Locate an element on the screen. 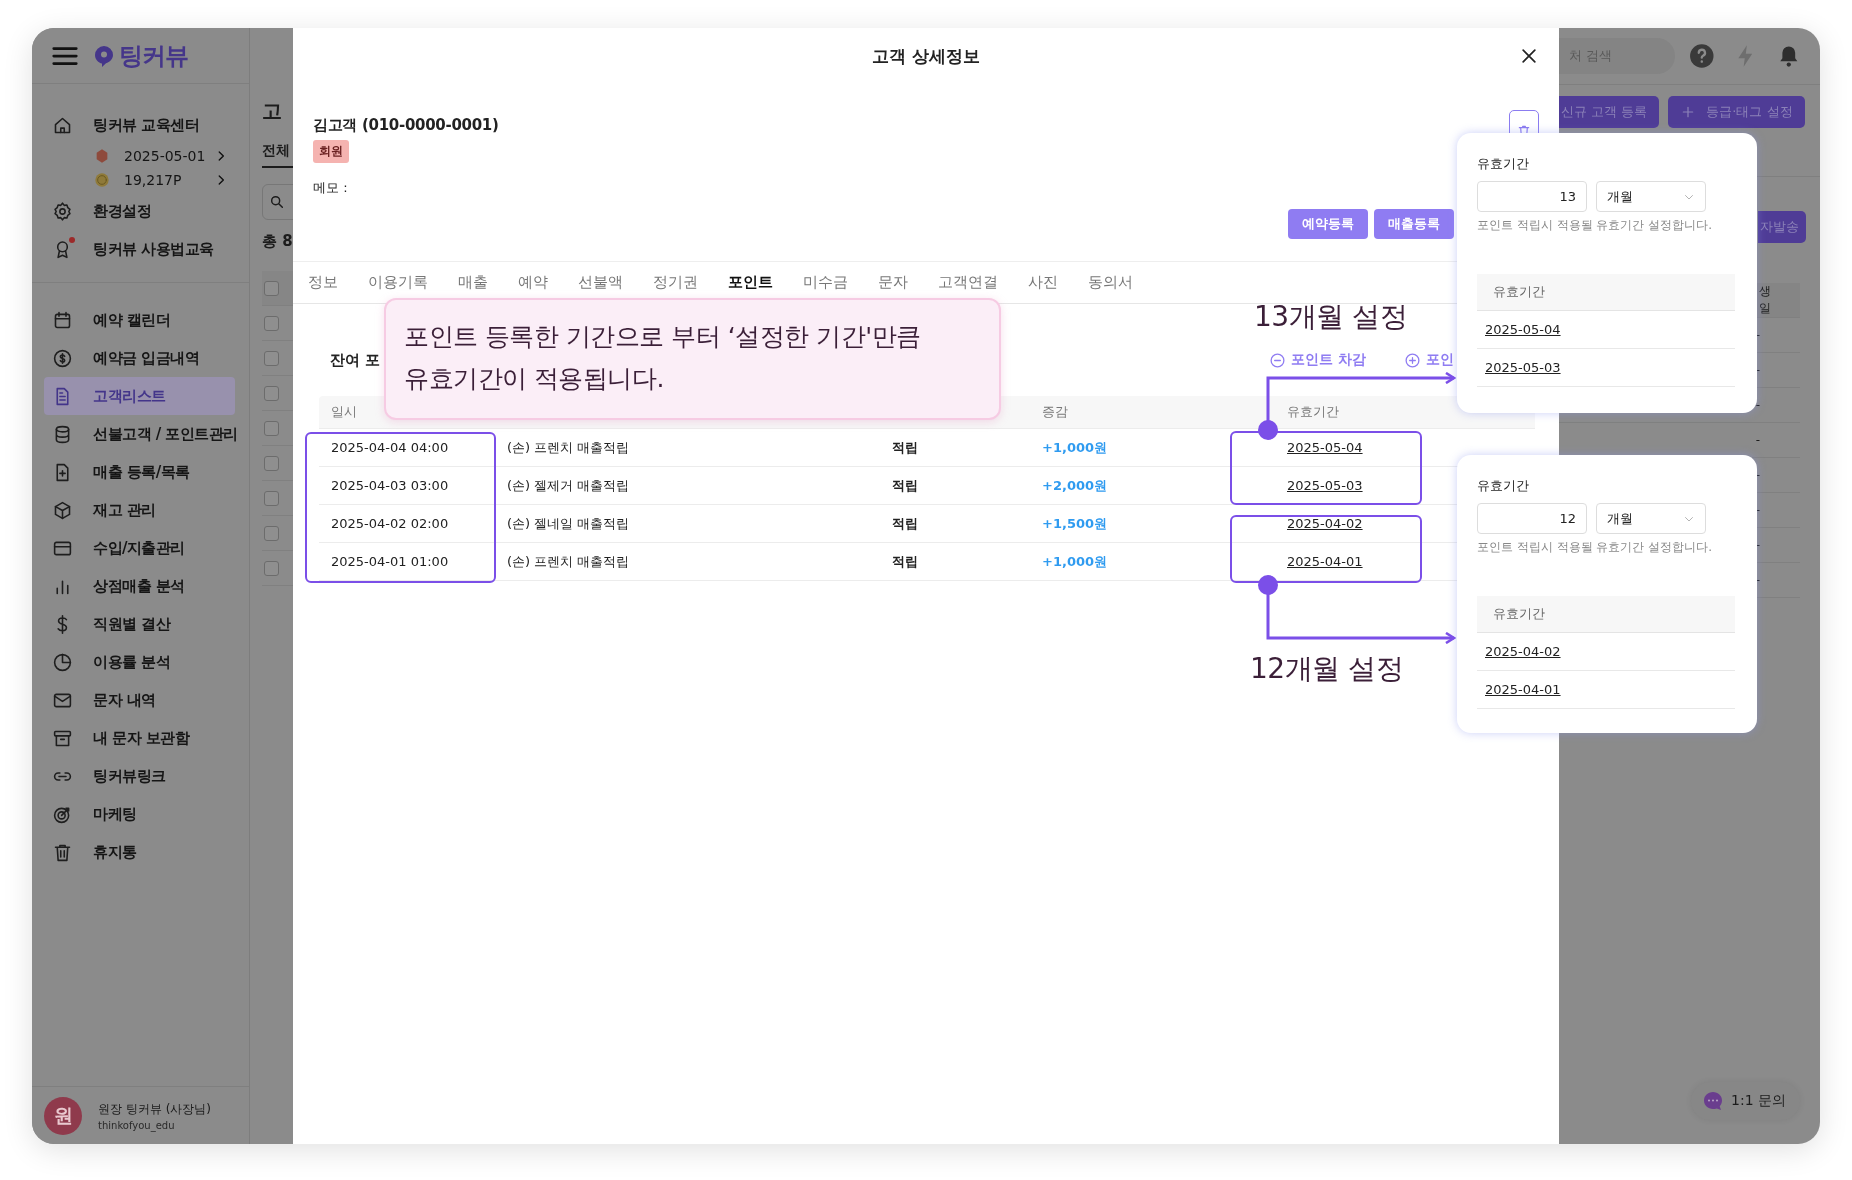 The image size is (1852, 1180). sidebar-item: 마케팅 is located at coordinates (139, 814).